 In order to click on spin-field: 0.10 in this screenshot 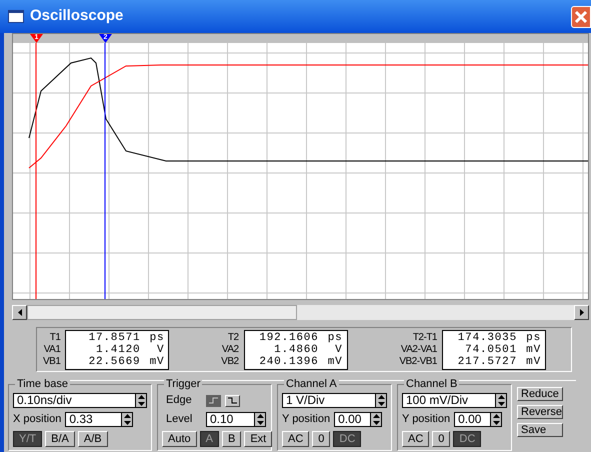, I will do `click(236, 419)`.